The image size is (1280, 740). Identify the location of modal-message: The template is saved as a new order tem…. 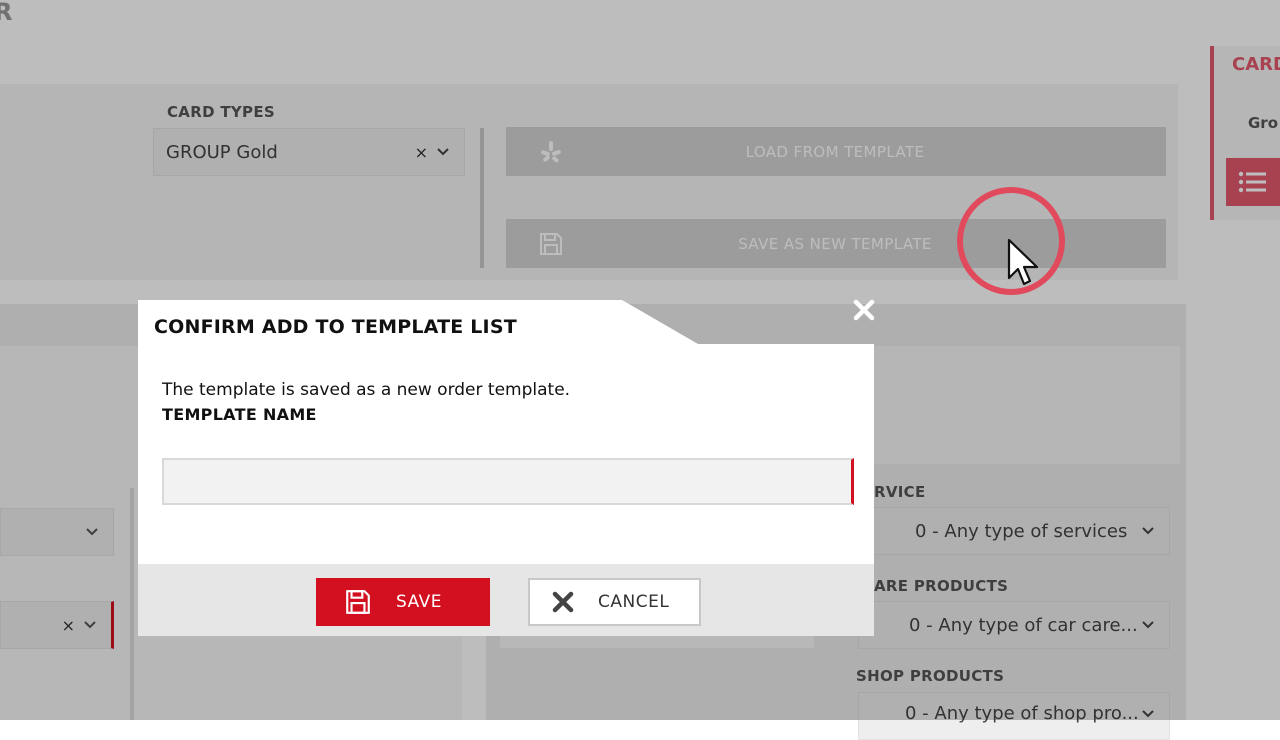
(366, 390).